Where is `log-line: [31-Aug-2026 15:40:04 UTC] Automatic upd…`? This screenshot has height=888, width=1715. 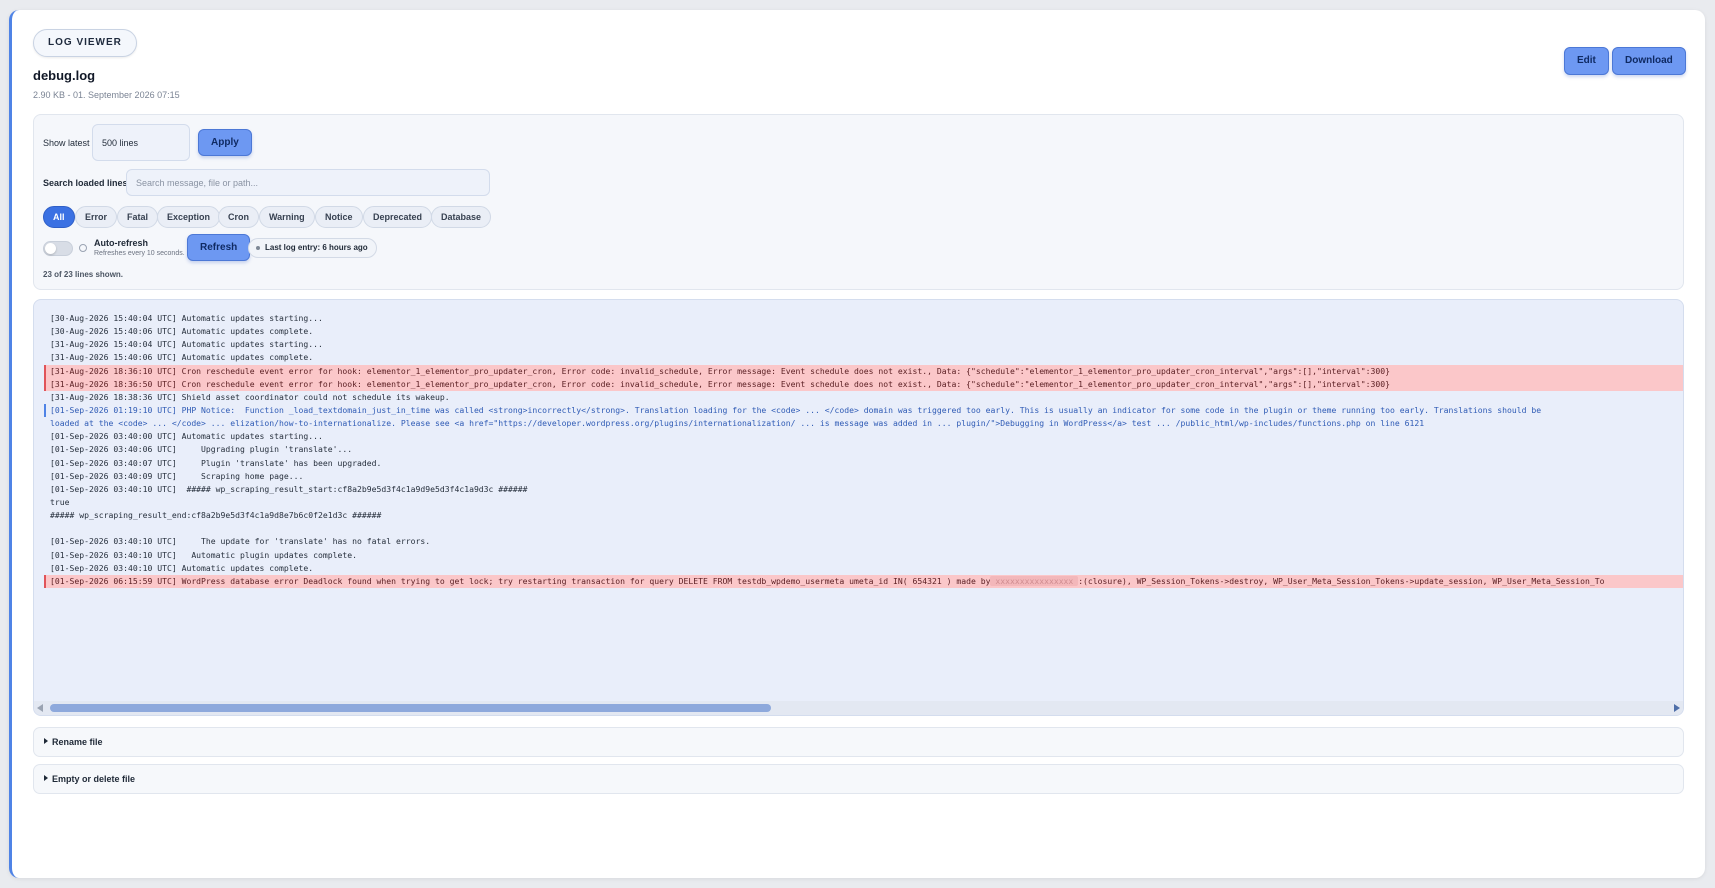 log-line: [31-Aug-2026 15:40:04 UTC] Automatic upd… is located at coordinates (863, 344).